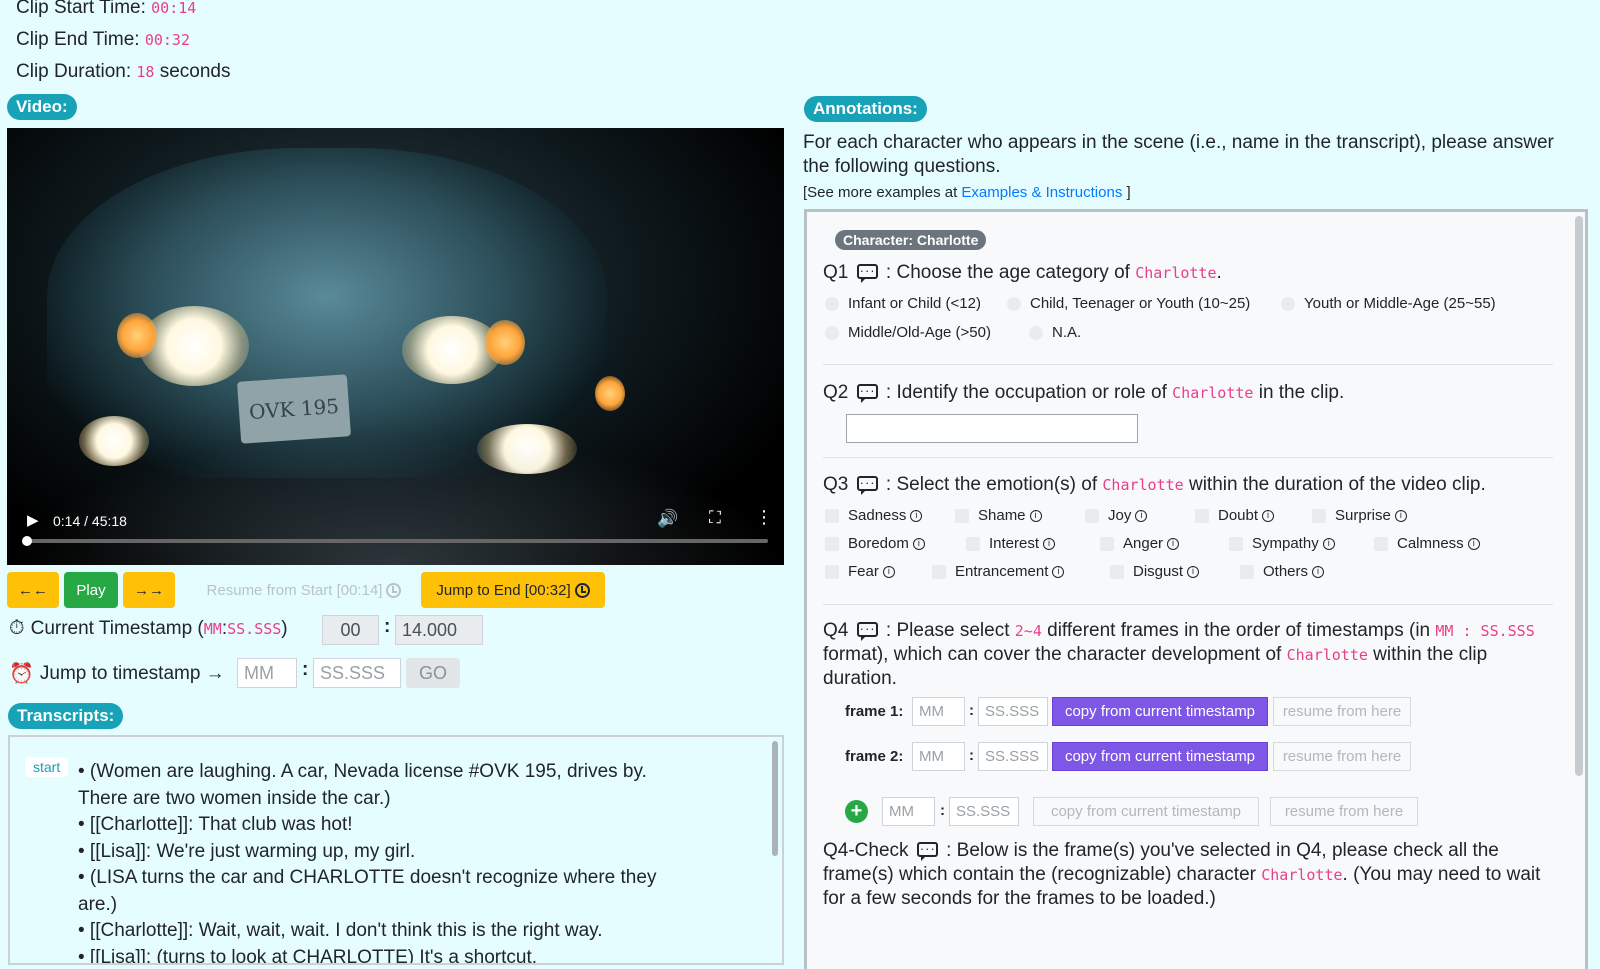 The width and height of the screenshot is (1600, 969). I want to click on frame-1-copy-button: copy from current timestamp, so click(1160, 711).